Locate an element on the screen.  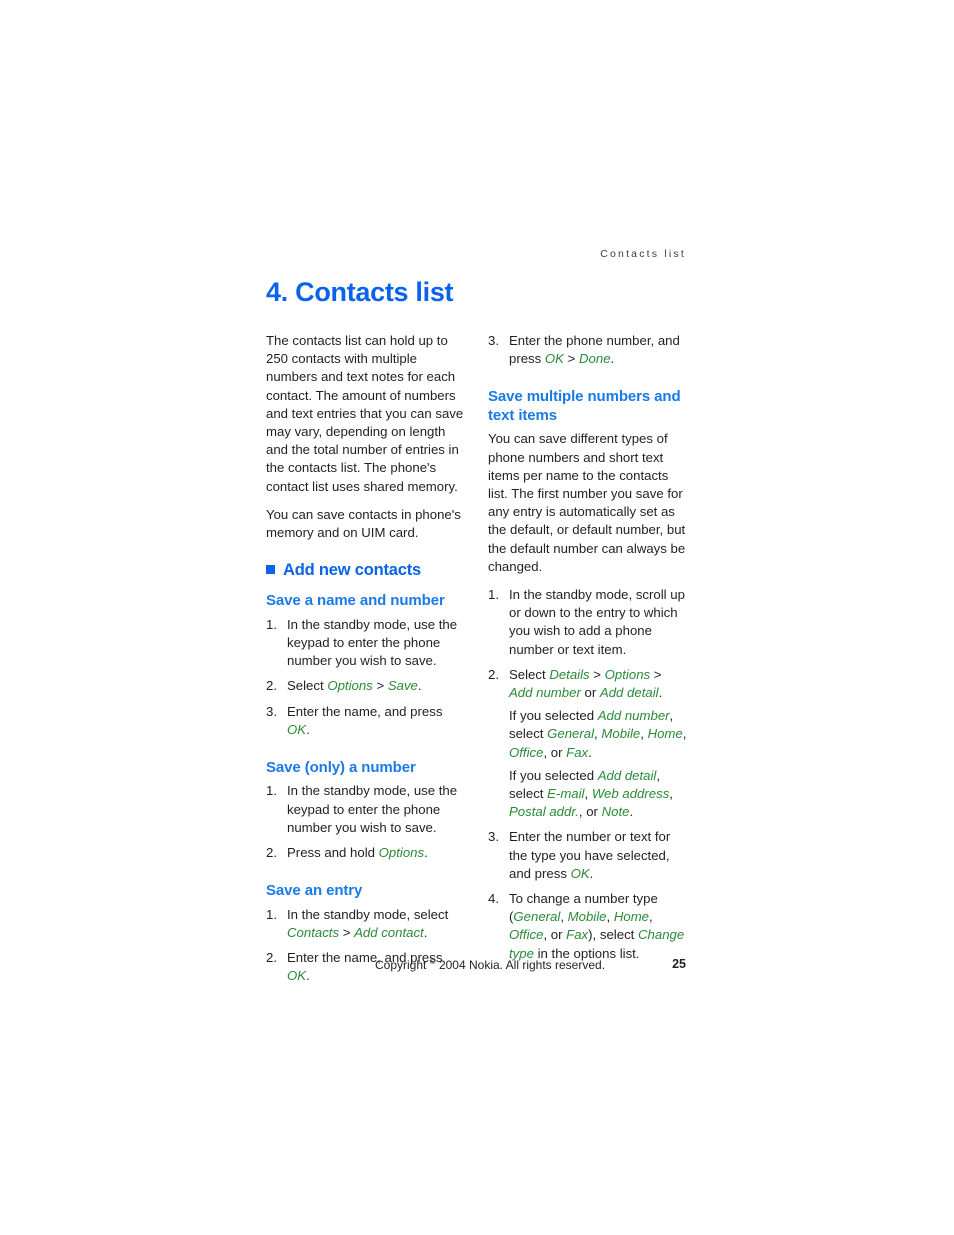
subheading-save-only-a-number: Save (only) a number is located at coordinates (341, 767).